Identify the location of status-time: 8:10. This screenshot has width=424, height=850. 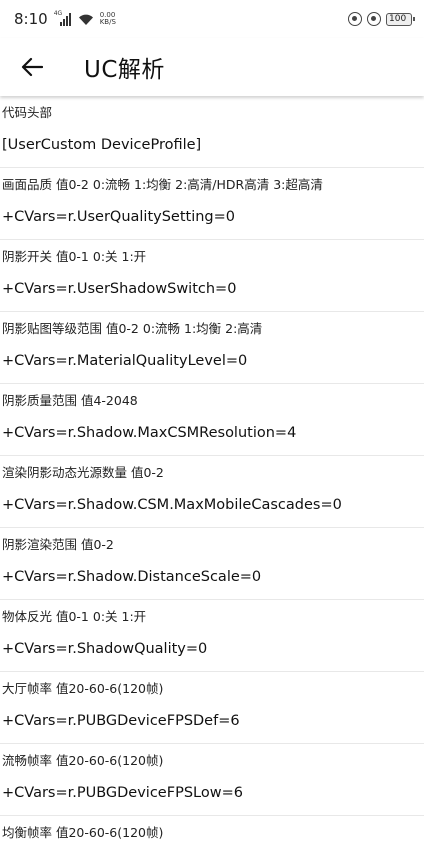
(31, 19).